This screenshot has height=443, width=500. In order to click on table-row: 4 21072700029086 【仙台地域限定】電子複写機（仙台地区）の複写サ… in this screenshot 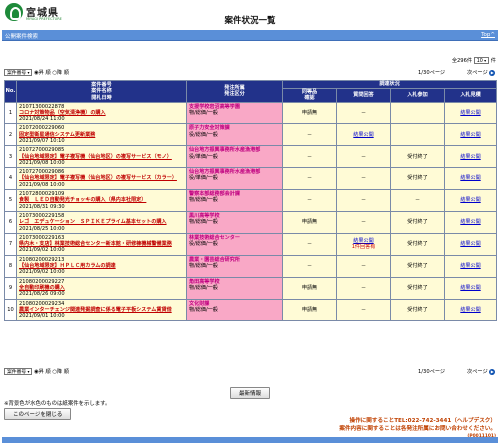, I will do `click(251, 179)`.